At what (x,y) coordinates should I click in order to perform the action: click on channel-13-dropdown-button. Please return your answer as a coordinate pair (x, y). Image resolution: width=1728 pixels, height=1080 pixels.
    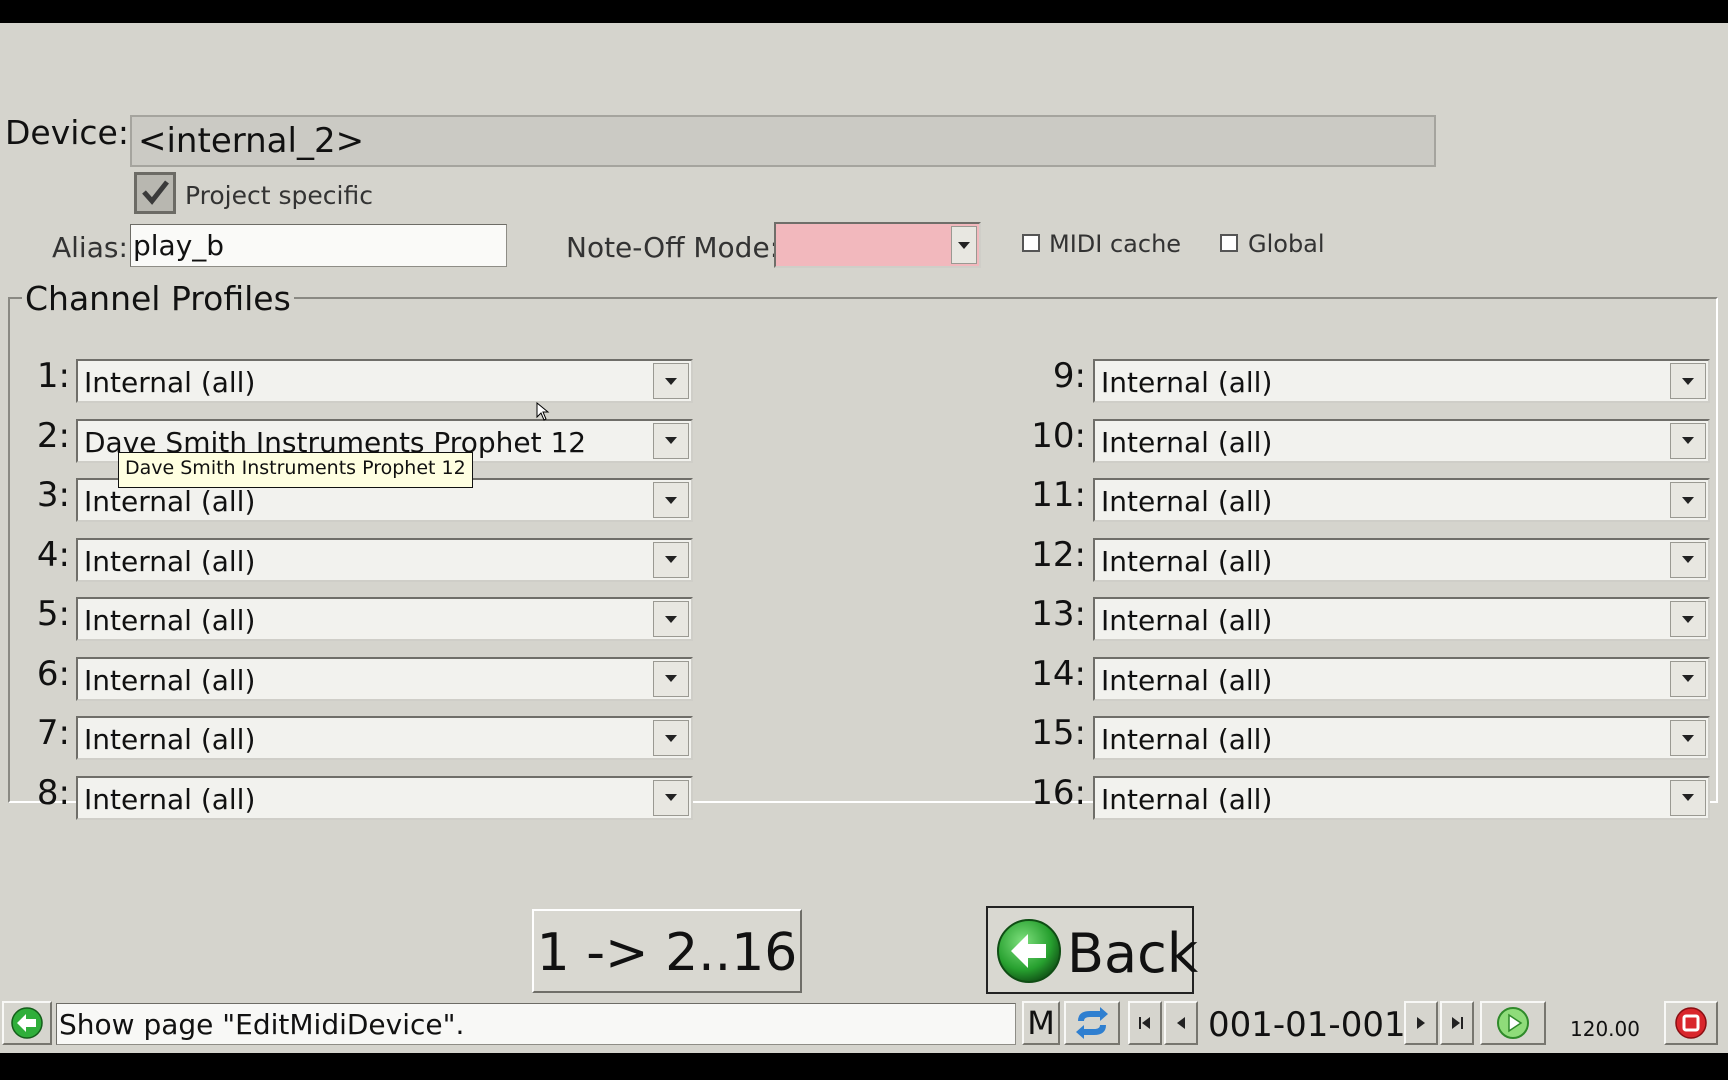
    Looking at the image, I should click on (1688, 619).